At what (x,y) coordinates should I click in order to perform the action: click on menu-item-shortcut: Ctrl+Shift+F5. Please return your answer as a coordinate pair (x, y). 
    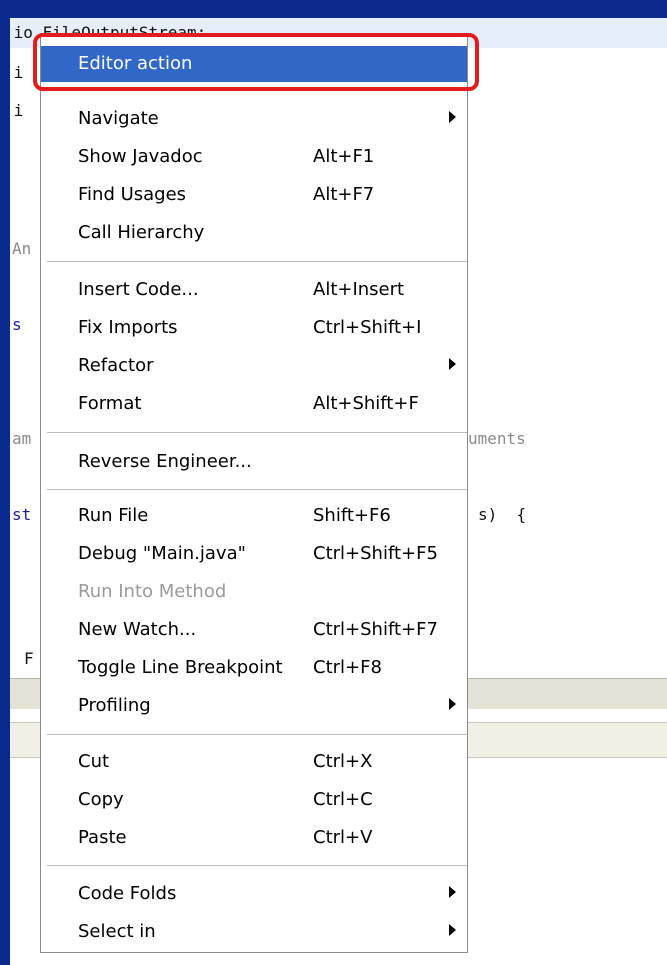
    Looking at the image, I should click on (375, 553).